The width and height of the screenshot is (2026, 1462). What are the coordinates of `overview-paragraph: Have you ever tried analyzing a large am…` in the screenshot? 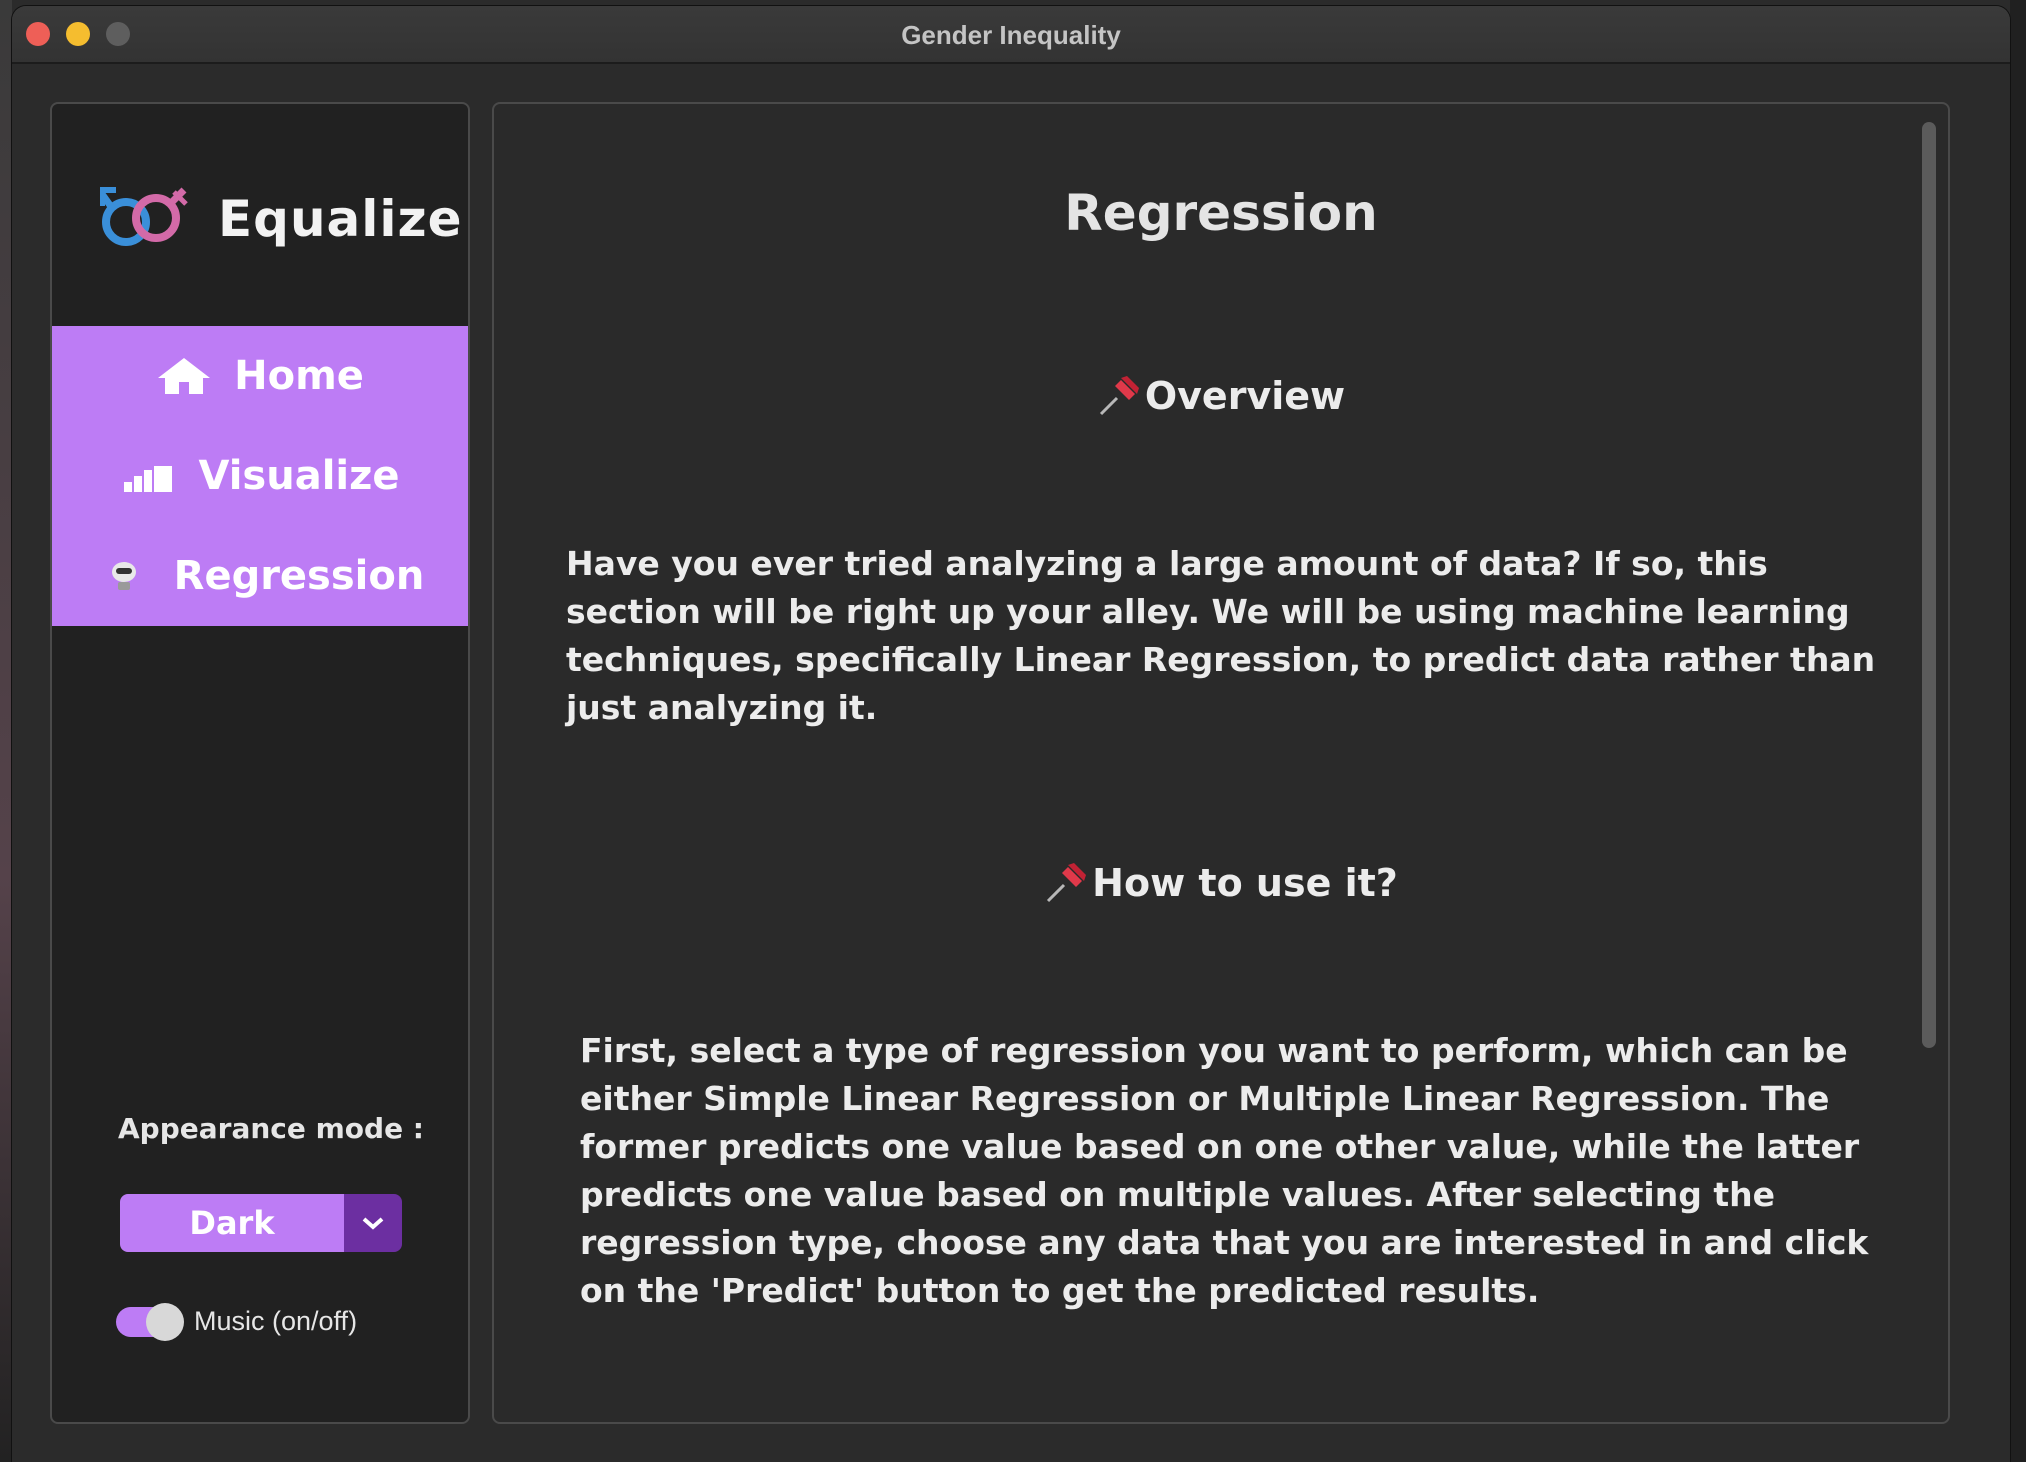 It's located at (1221, 635).